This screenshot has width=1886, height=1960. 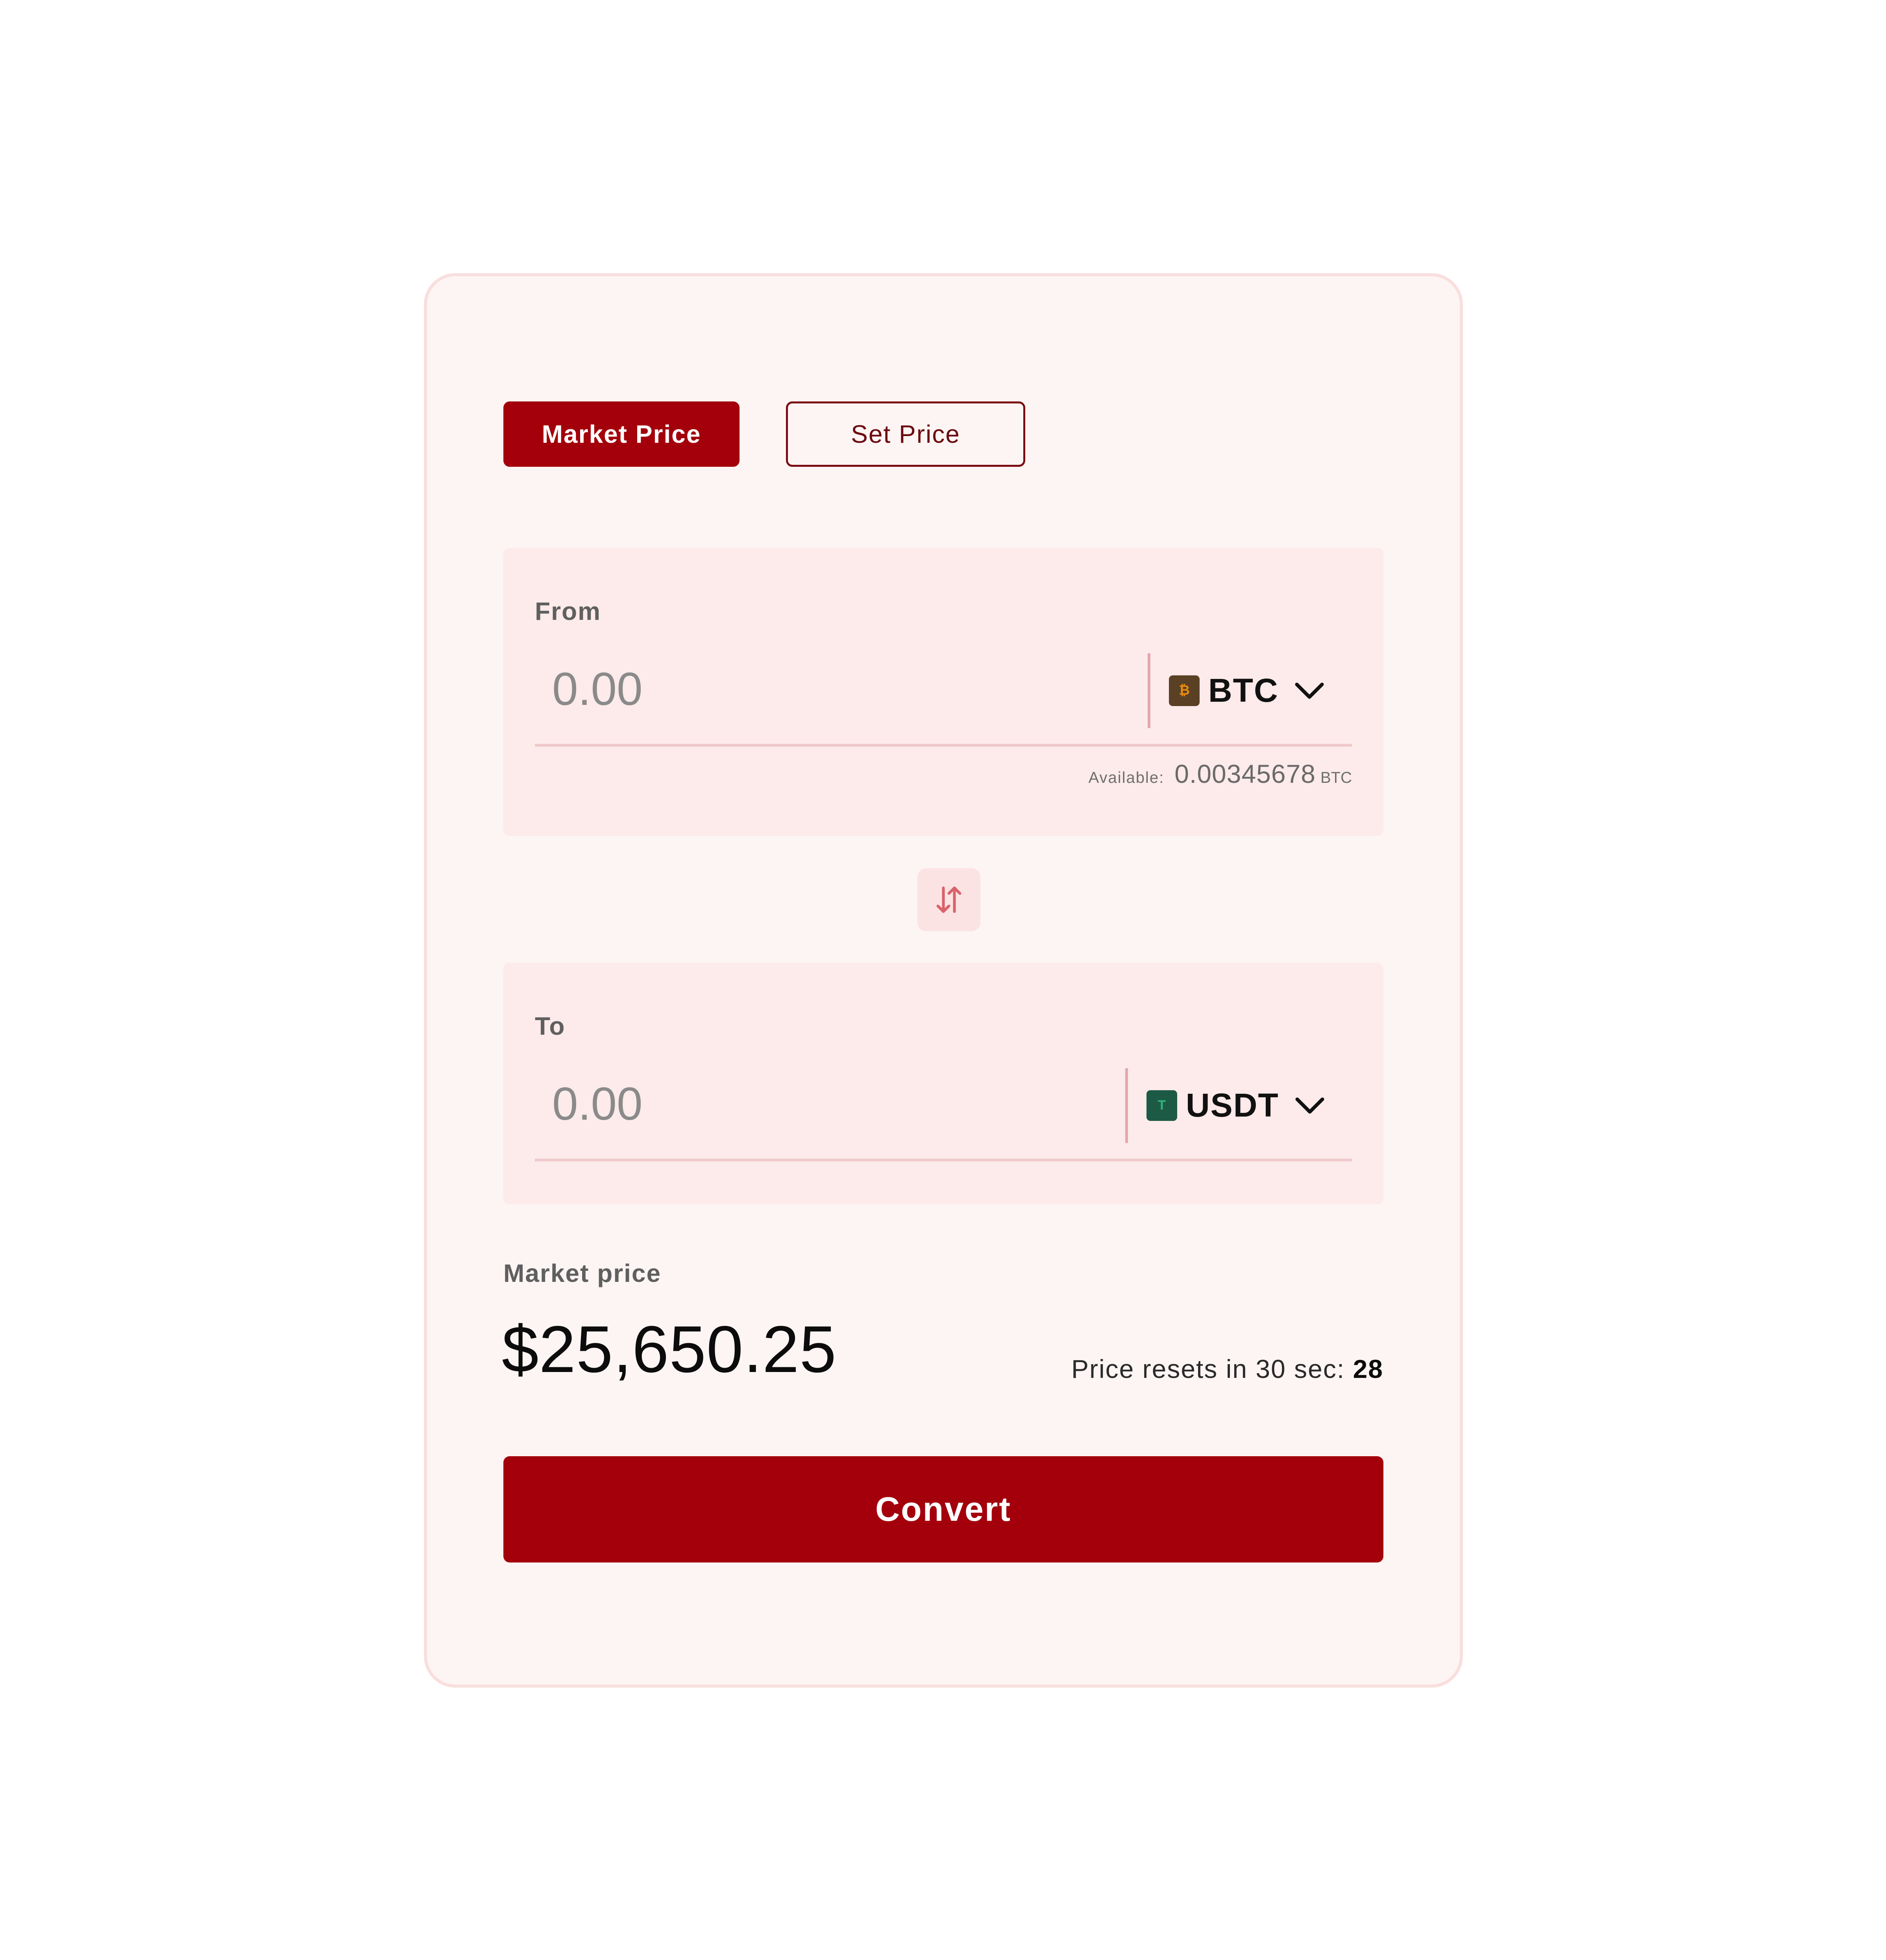 I want to click on price-reset-timer: Price resets in 30 sec: 28, so click(x=1227, y=1369).